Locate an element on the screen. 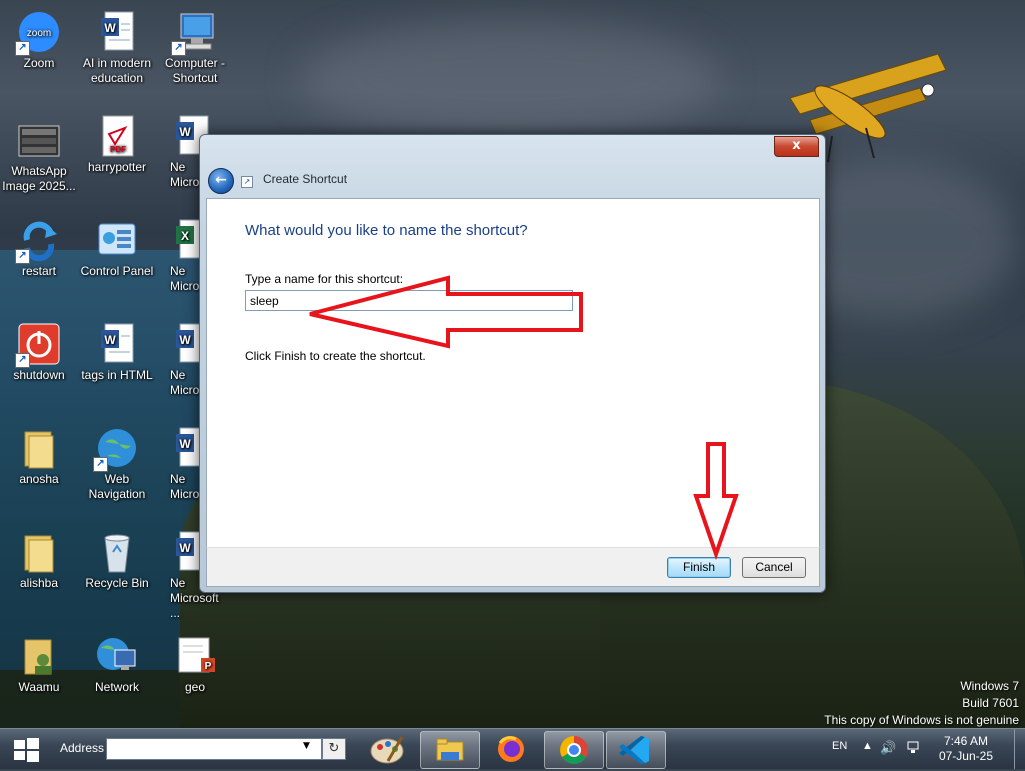 Image resolution: width=1025 pixels, height=771 pixels. taskbar-firefox is located at coordinates (511, 749).